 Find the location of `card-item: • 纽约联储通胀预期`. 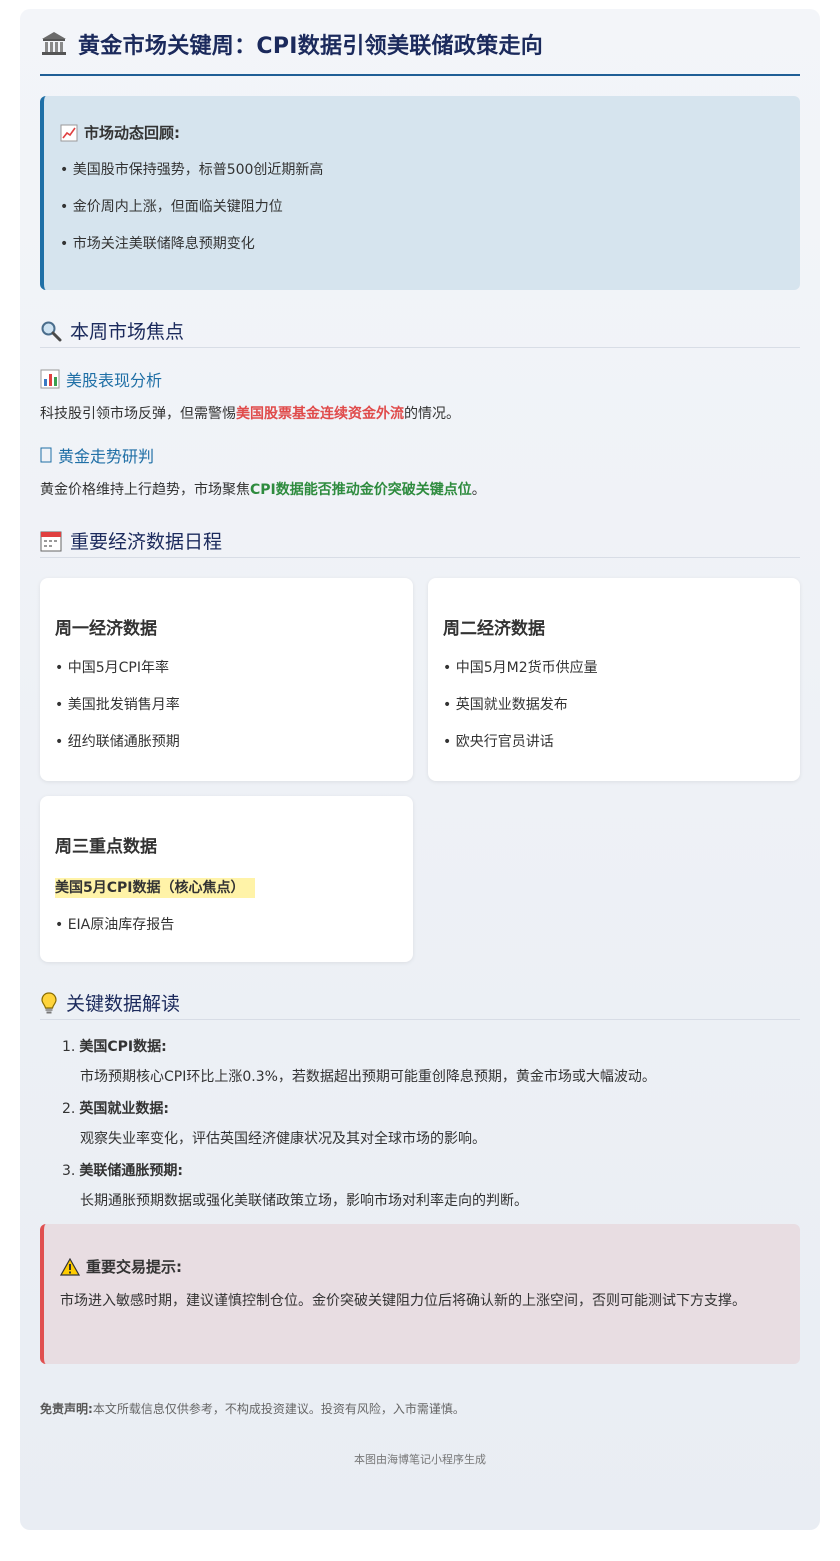

card-item: • 纽约联储通胀预期 is located at coordinates (117, 742).